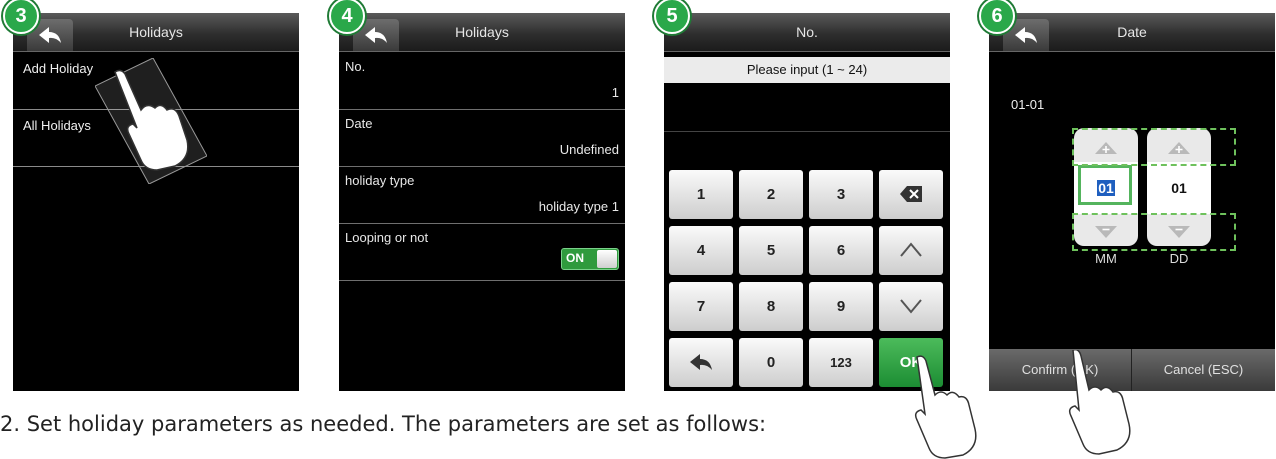  I want to click on key-9: 9, so click(841, 306).